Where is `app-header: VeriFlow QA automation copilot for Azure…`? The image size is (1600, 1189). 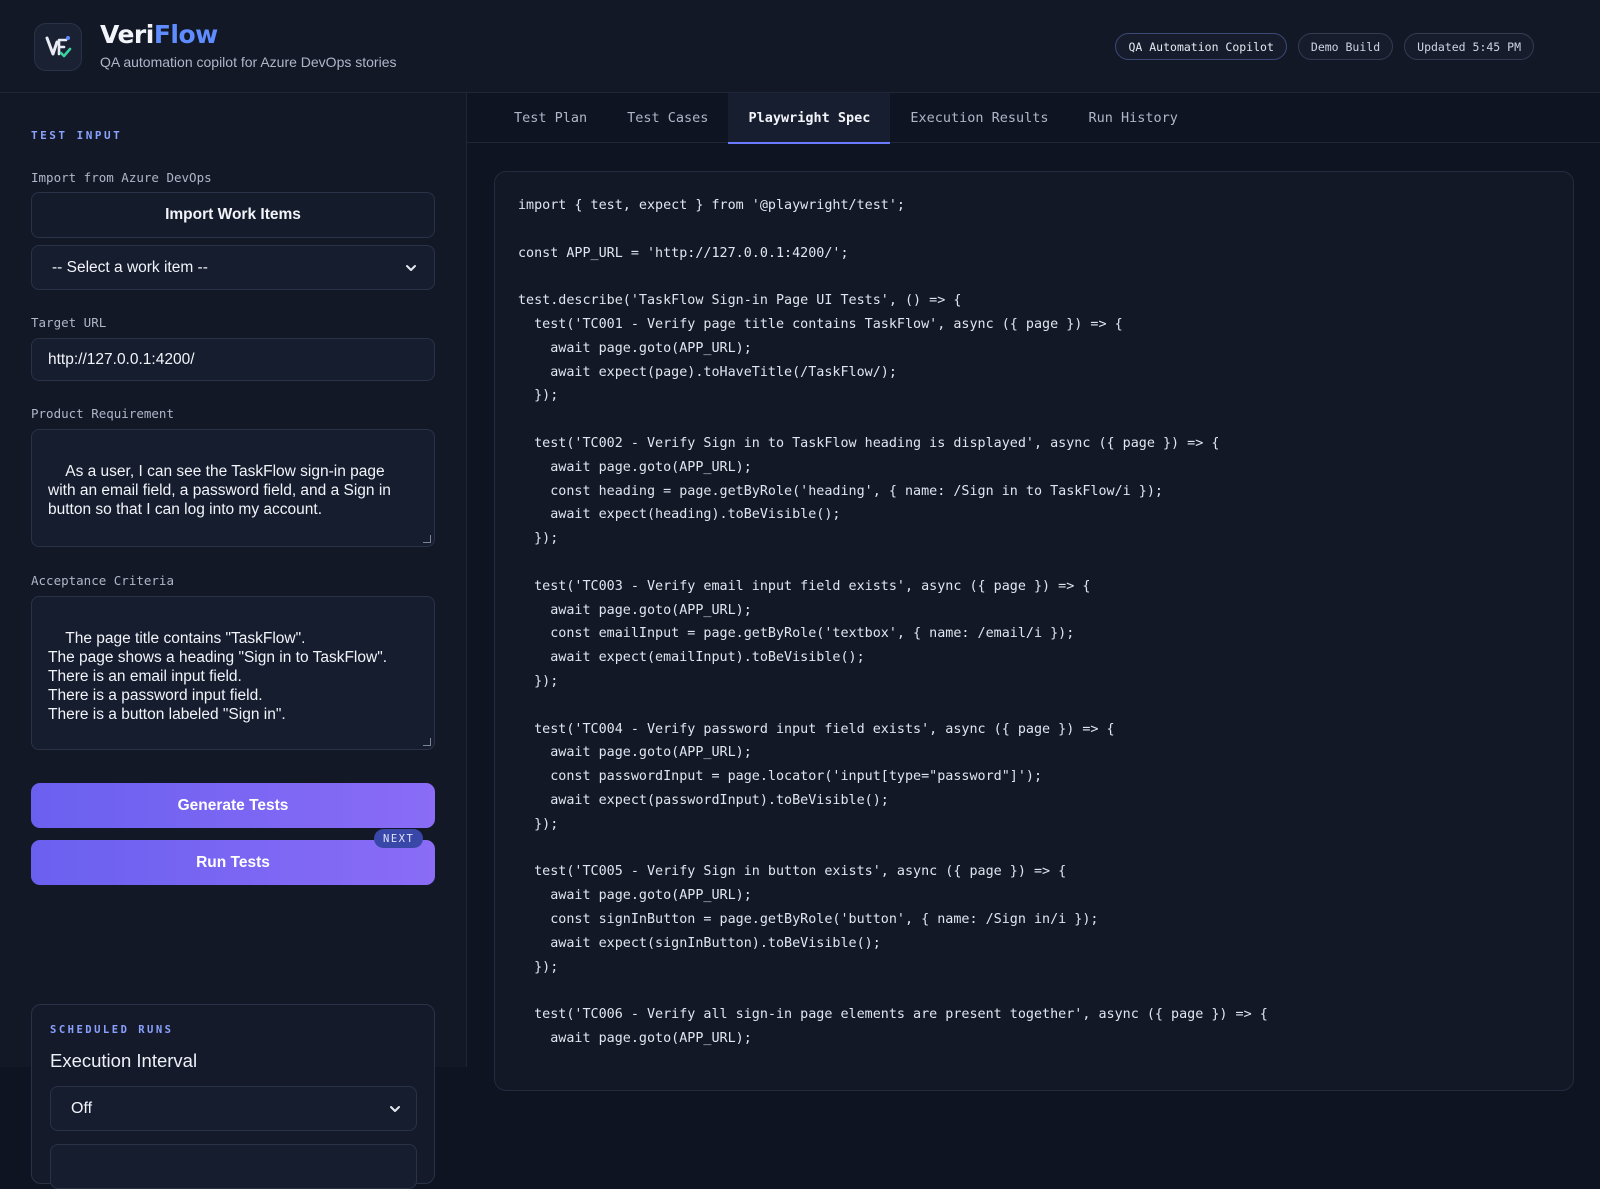 app-header: VeriFlow QA automation copilot for Azure… is located at coordinates (800, 46).